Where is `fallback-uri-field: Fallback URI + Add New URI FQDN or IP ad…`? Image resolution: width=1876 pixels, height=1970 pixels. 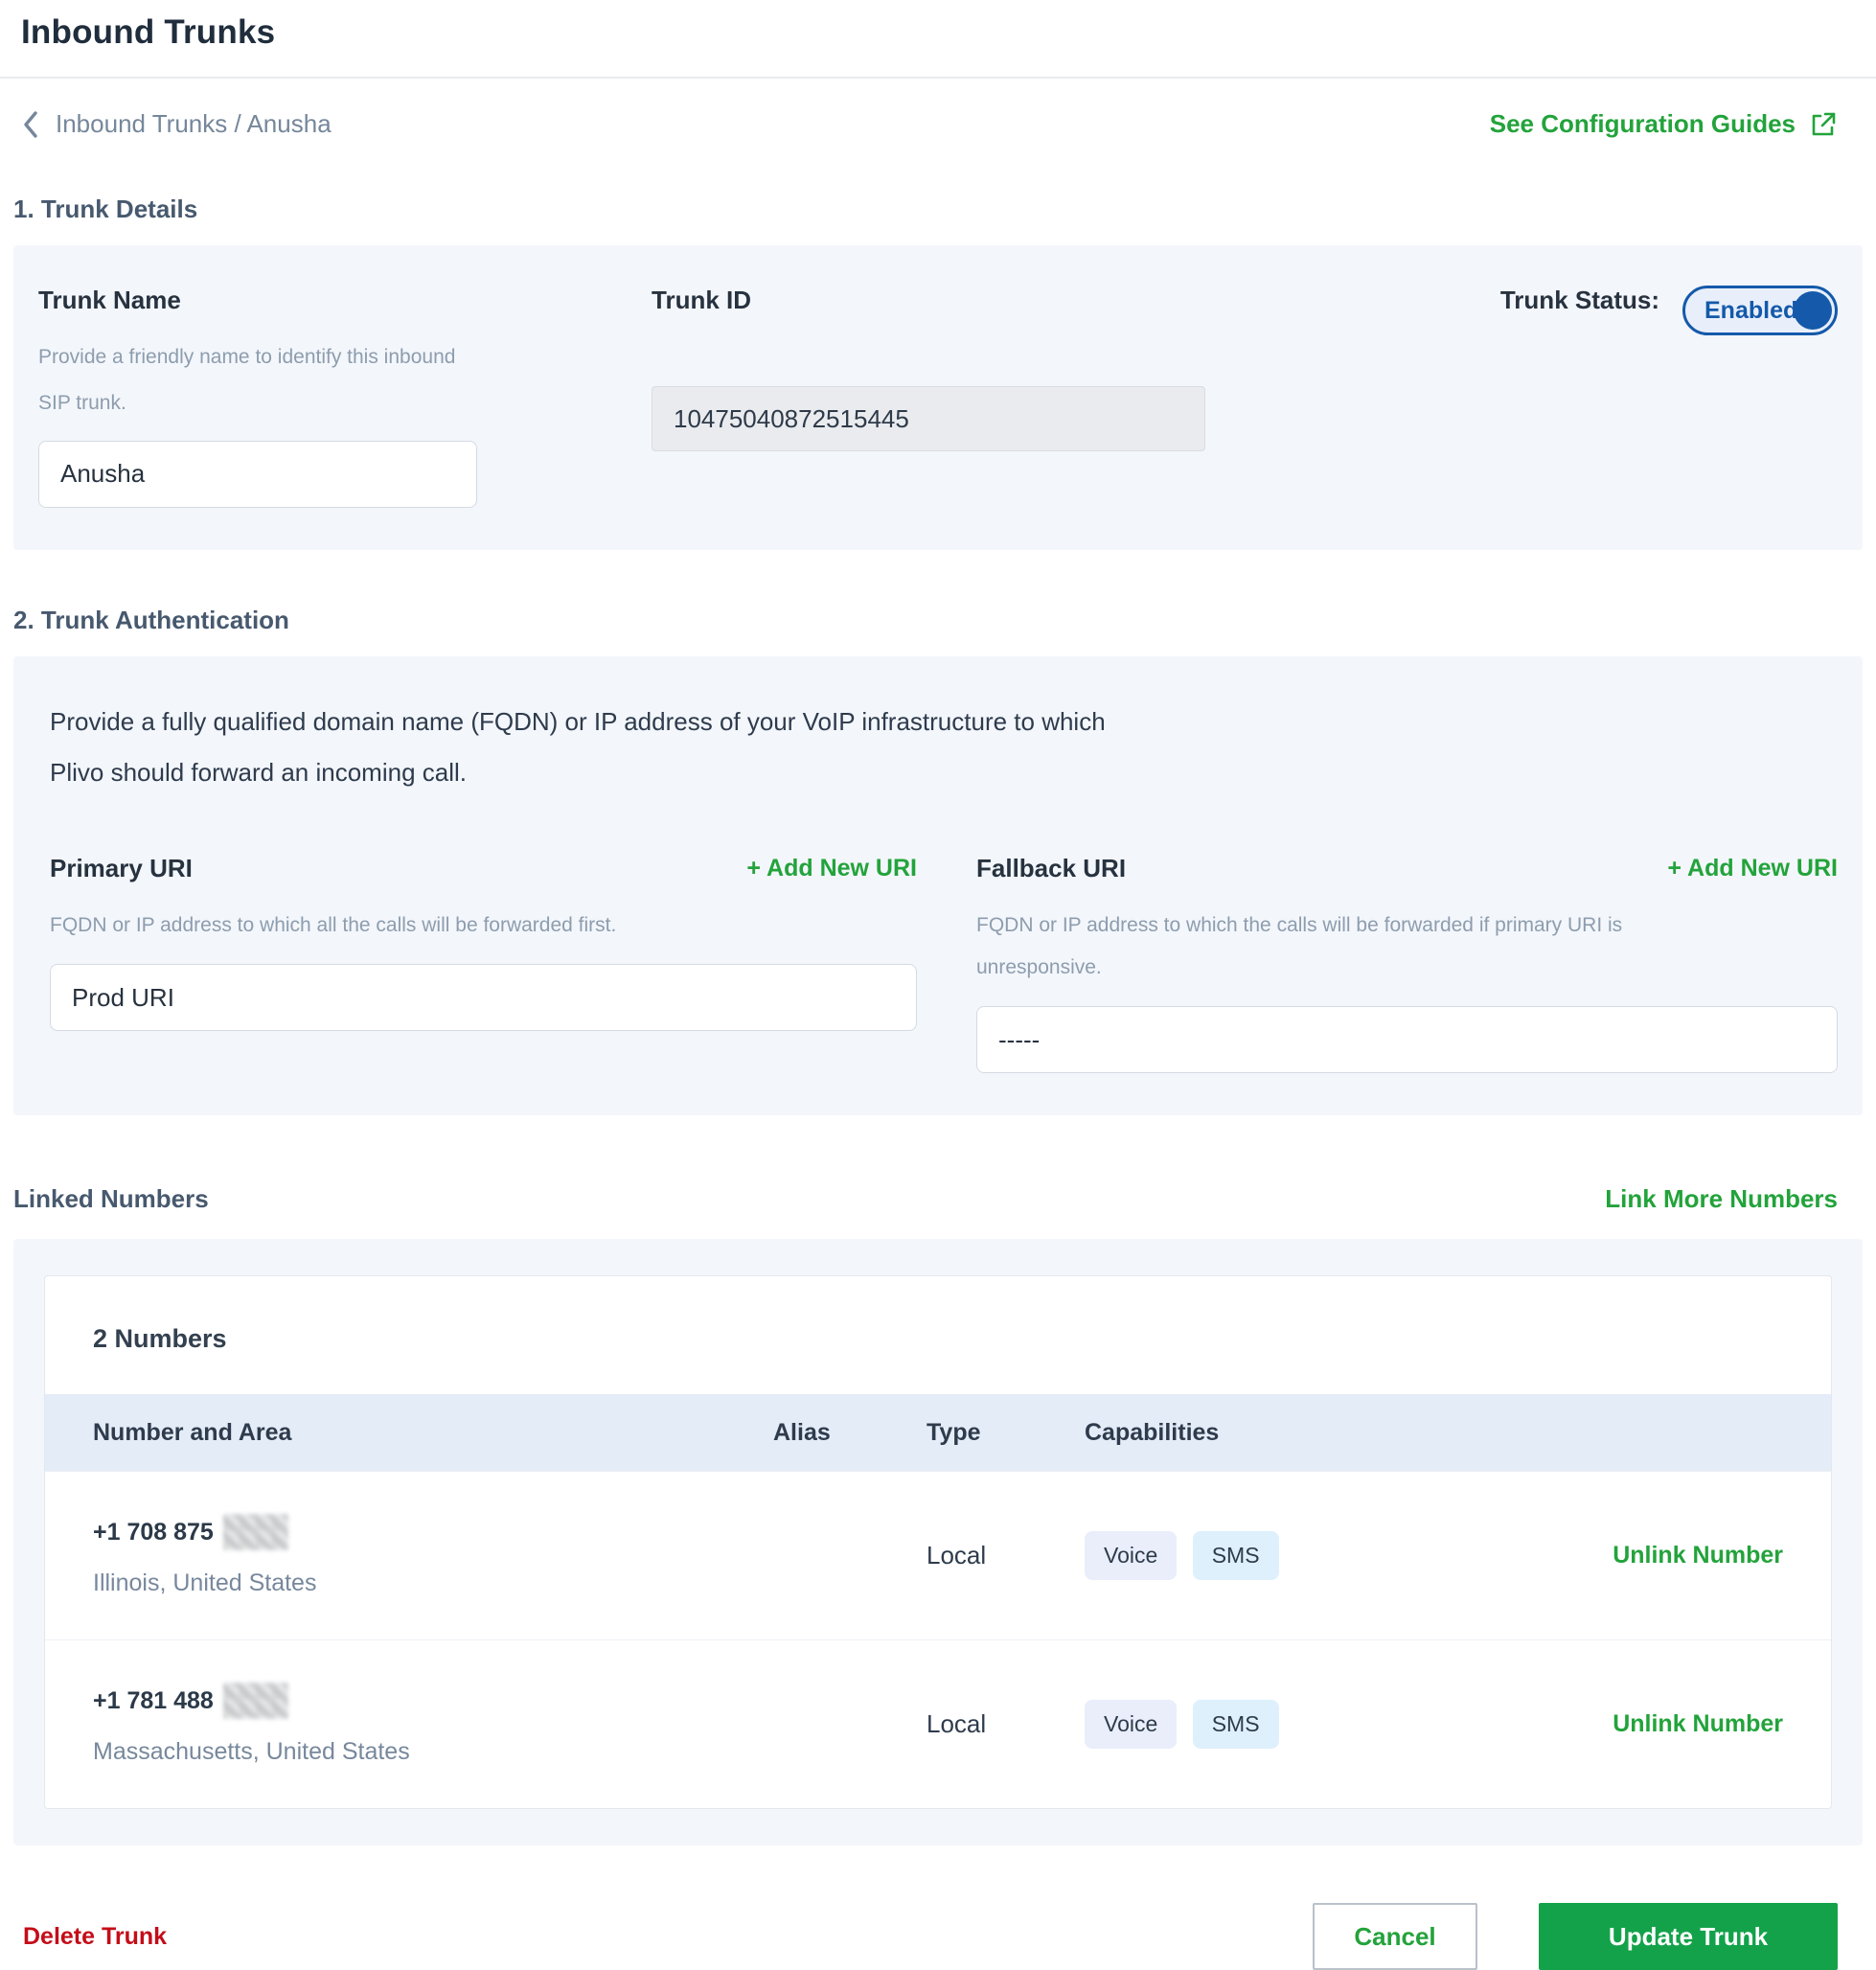 fallback-uri-field: Fallback URI + Add New URI FQDN or IP ad… is located at coordinates (1407, 964).